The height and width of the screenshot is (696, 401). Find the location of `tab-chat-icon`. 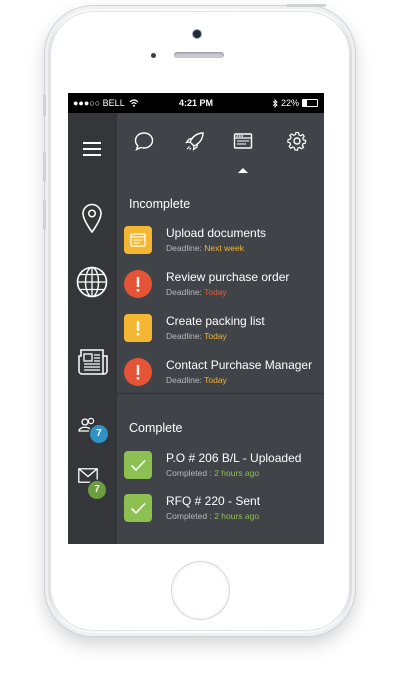

tab-chat-icon is located at coordinates (144, 141).